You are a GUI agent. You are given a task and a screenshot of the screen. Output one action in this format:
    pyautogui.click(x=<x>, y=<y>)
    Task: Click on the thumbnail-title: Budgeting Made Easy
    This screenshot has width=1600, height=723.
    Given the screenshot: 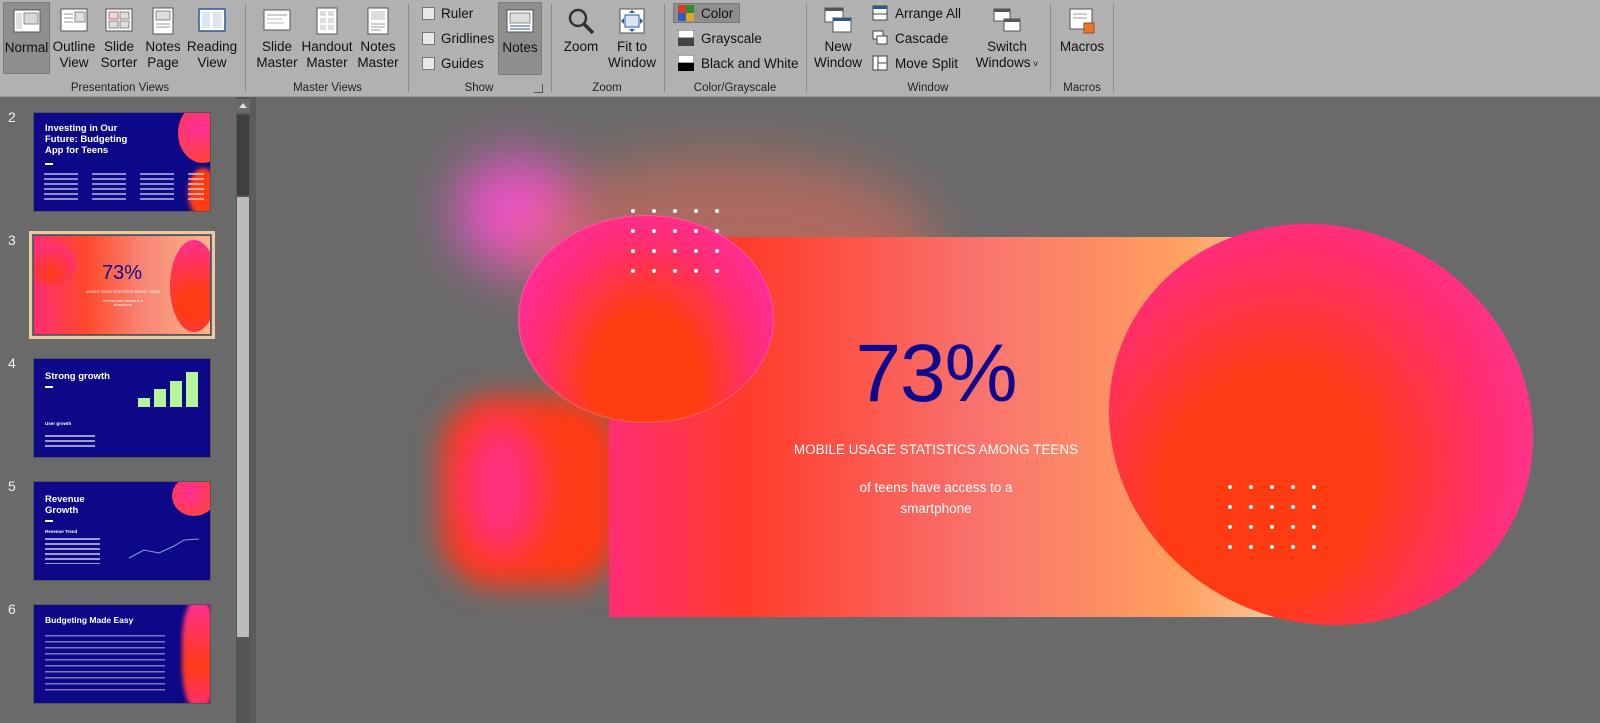 What is the action you would take?
    pyautogui.click(x=89, y=620)
    